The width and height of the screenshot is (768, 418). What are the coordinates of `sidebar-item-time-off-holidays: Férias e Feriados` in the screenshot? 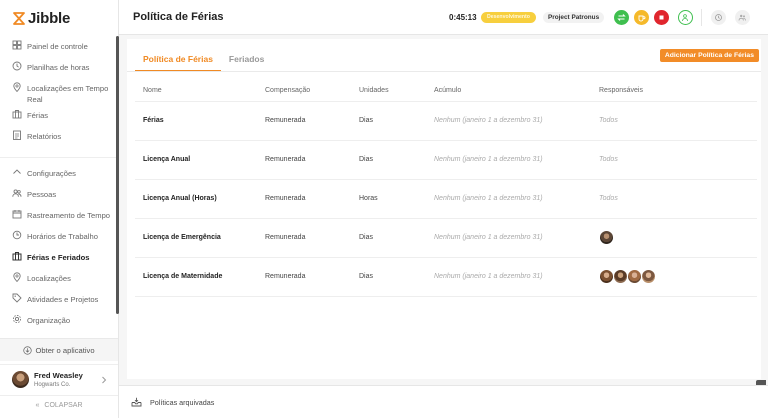 It's located at (58, 261).